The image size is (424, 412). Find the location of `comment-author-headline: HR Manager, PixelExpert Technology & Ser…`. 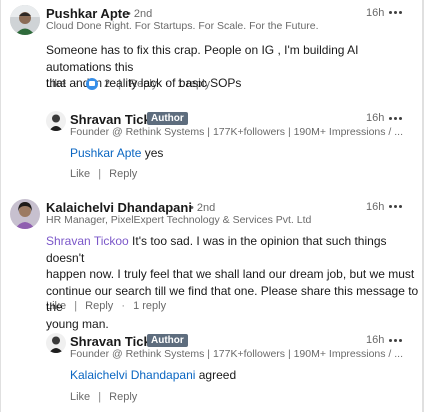

comment-author-headline: HR Manager, PixelExpert Technology & Ser… is located at coordinates (179, 220).